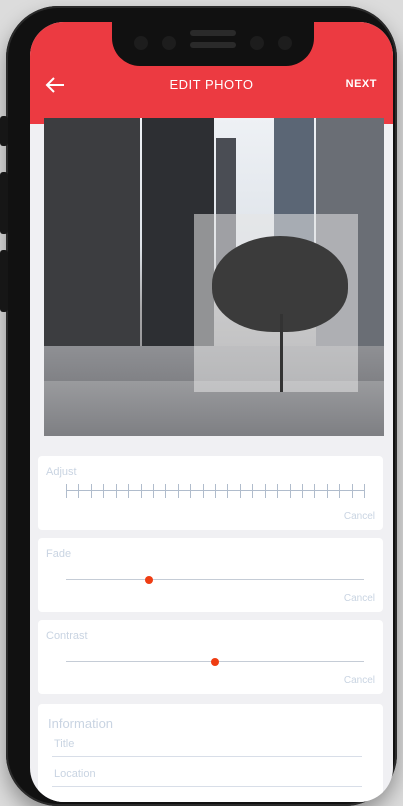 The width and height of the screenshot is (403, 806). Describe the element at coordinates (4, 203) in the screenshot. I see `volume-up-button` at that location.